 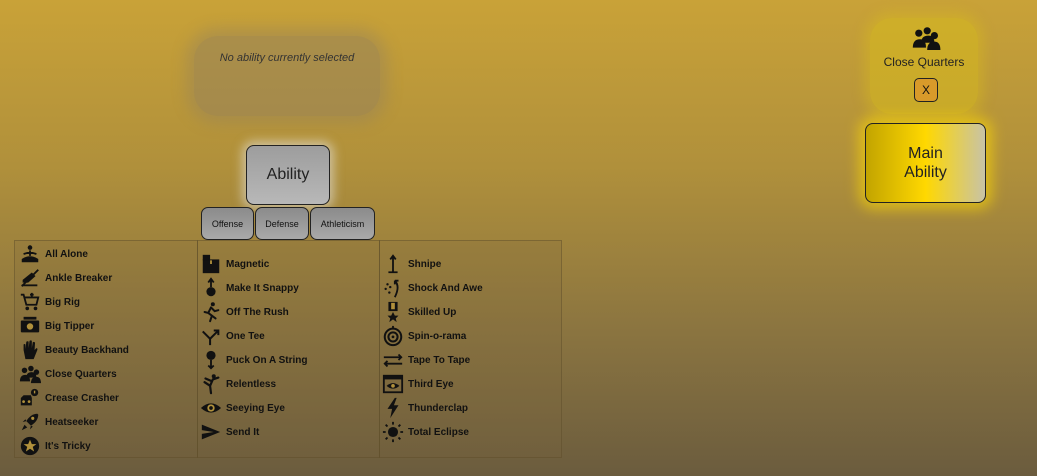 I want to click on ability-close-quarters: Close Quarters, so click(x=68, y=374).